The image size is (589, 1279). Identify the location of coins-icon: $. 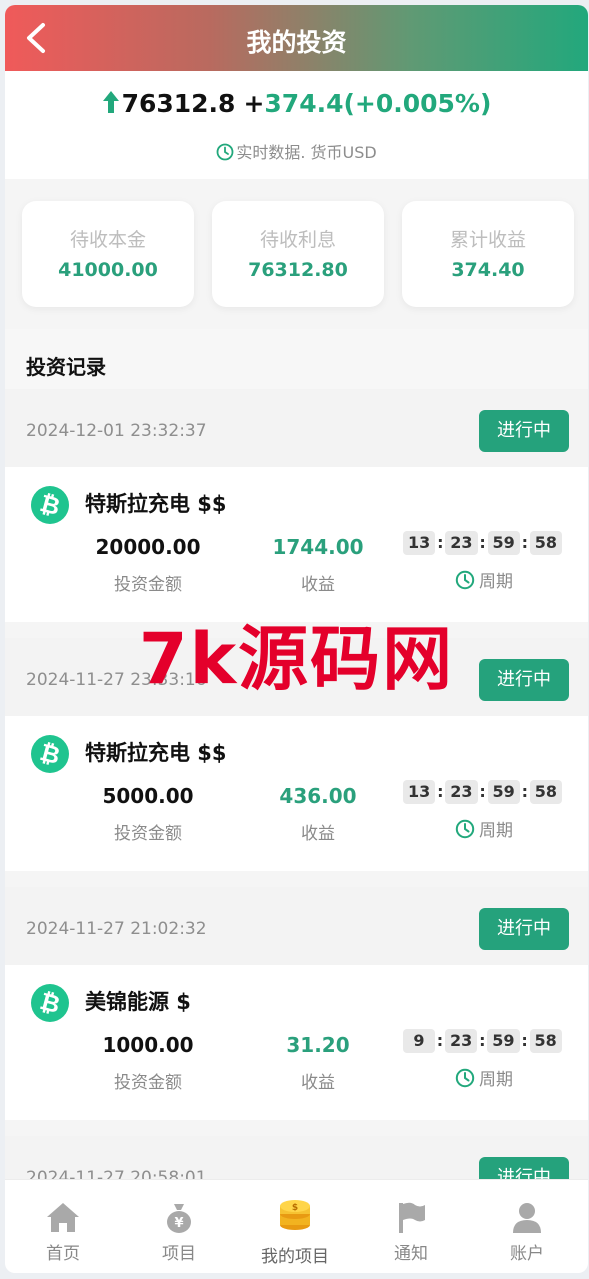
(295, 1215).